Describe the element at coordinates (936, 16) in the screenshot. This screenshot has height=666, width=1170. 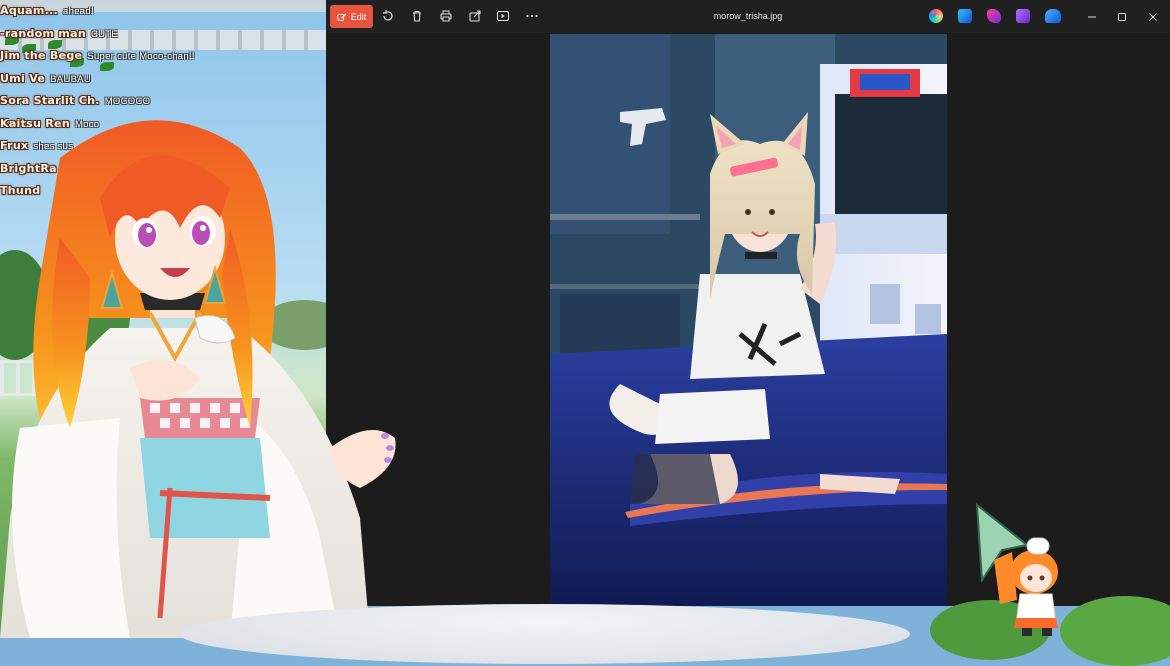
I see `copilot-icon` at that location.